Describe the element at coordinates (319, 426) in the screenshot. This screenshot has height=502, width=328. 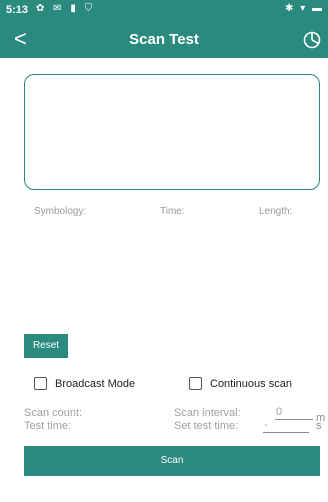
I see `set-test-time-unit: s` at that location.